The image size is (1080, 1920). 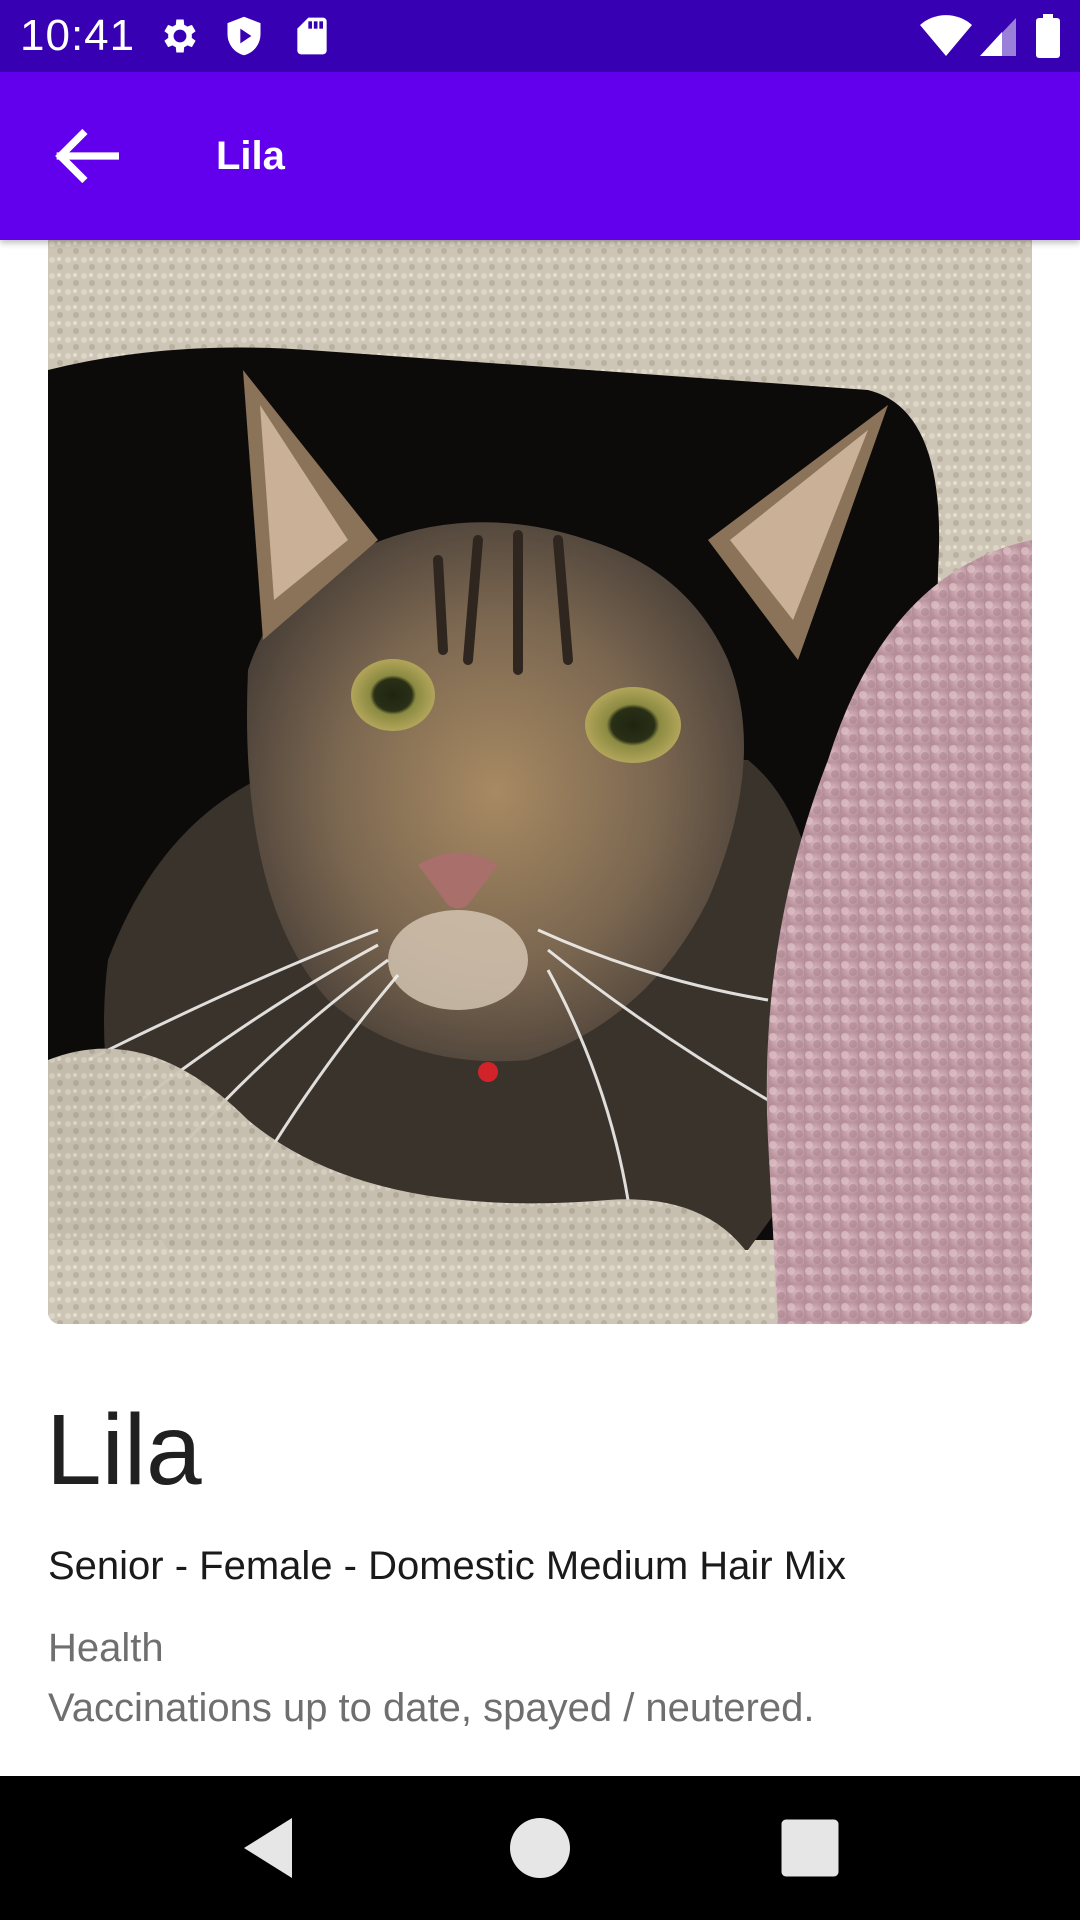 What do you see at coordinates (540, 1853) in the screenshot?
I see `nav-home-icon` at bounding box center [540, 1853].